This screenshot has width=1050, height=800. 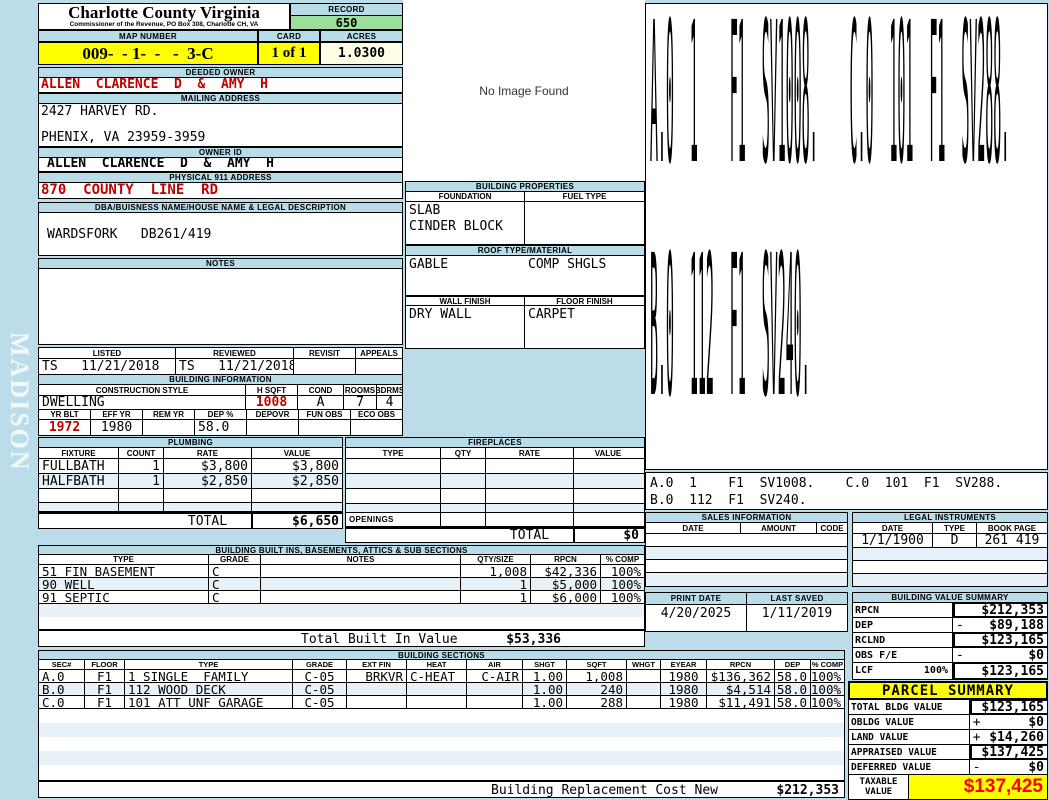 What do you see at coordinates (746, 517) in the screenshot?
I see `sales-information-header: SALES INFORMATION` at bounding box center [746, 517].